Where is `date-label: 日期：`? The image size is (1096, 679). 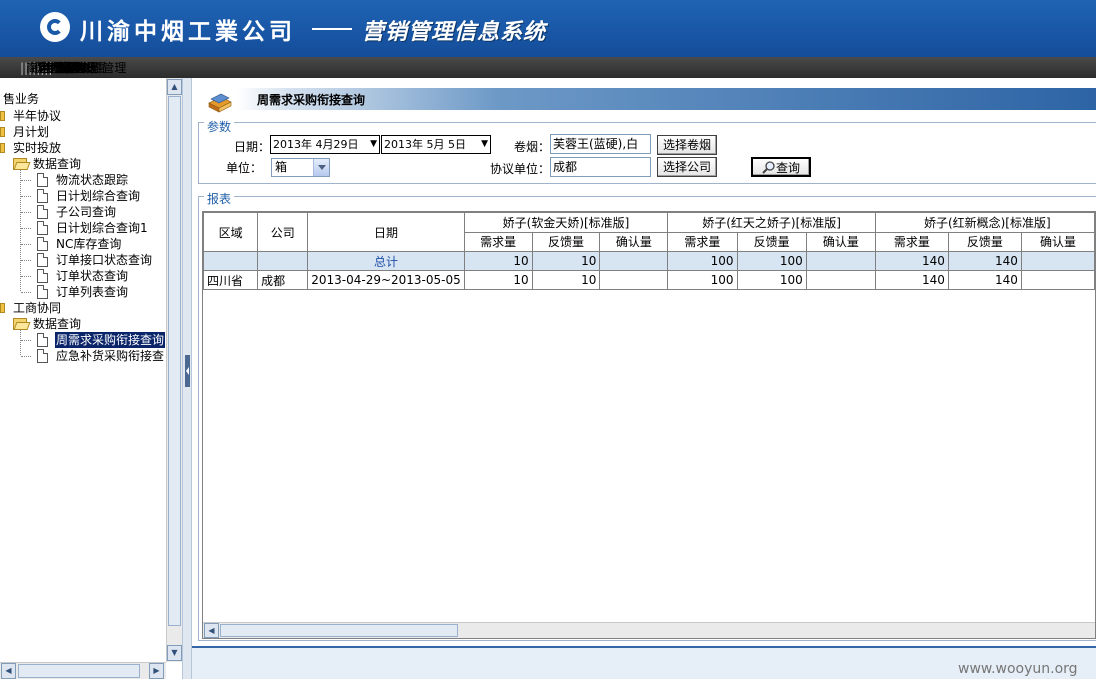 date-label: 日期： is located at coordinates (252, 147).